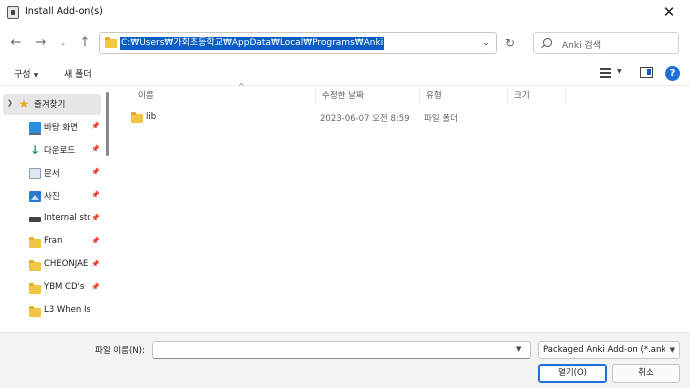 The width and height of the screenshot is (690, 388). Describe the element at coordinates (572, 373) in the screenshot. I see `open-button: 열기(O)` at that location.